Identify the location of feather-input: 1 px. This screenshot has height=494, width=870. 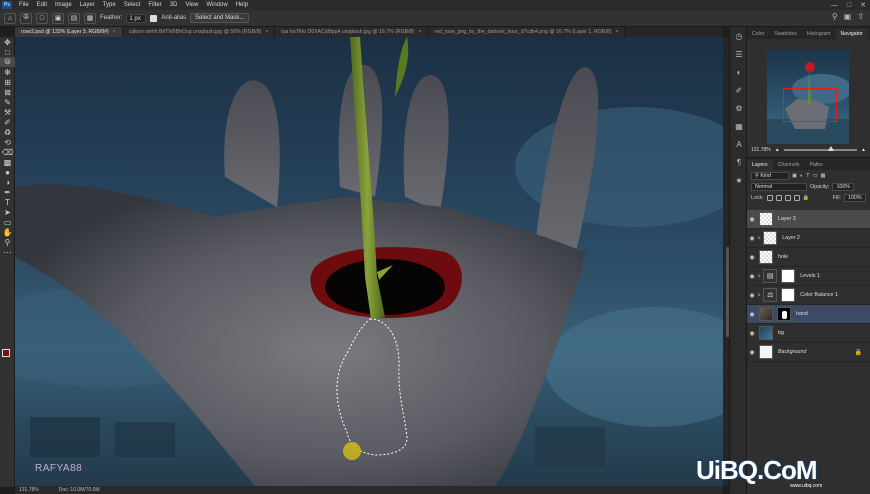
(136, 18).